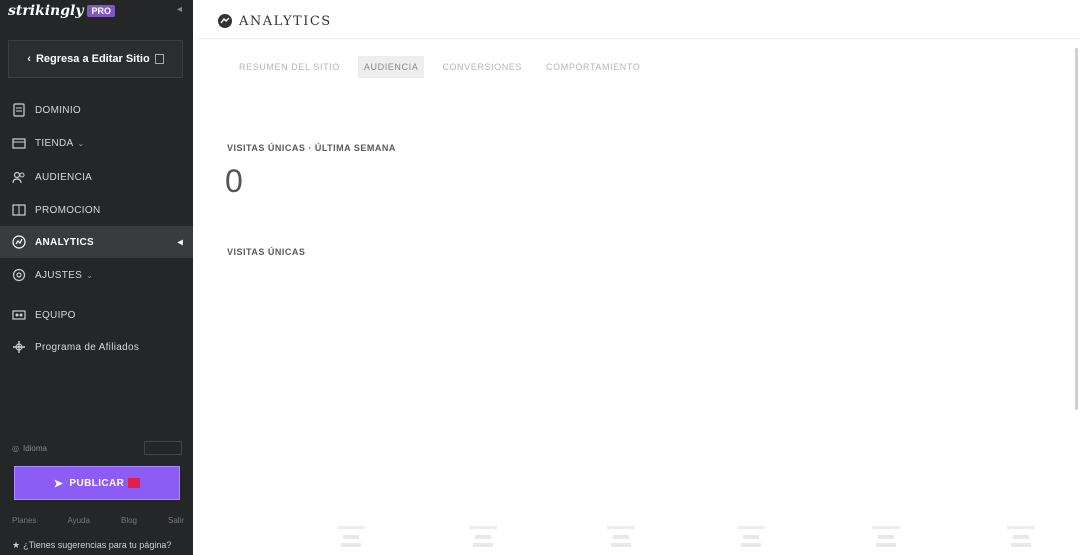 The width and height of the screenshot is (1080, 555). I want to click on collapse-sidebar-icon: ◂, so click(182, 10).